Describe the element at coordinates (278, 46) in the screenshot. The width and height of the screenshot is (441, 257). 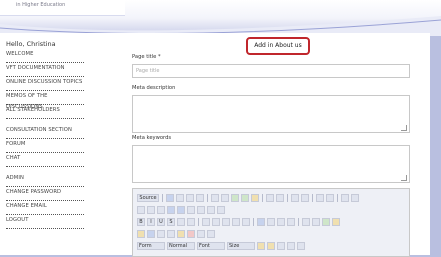
I see `add-in-about-us-button: Add in About us` at that location.